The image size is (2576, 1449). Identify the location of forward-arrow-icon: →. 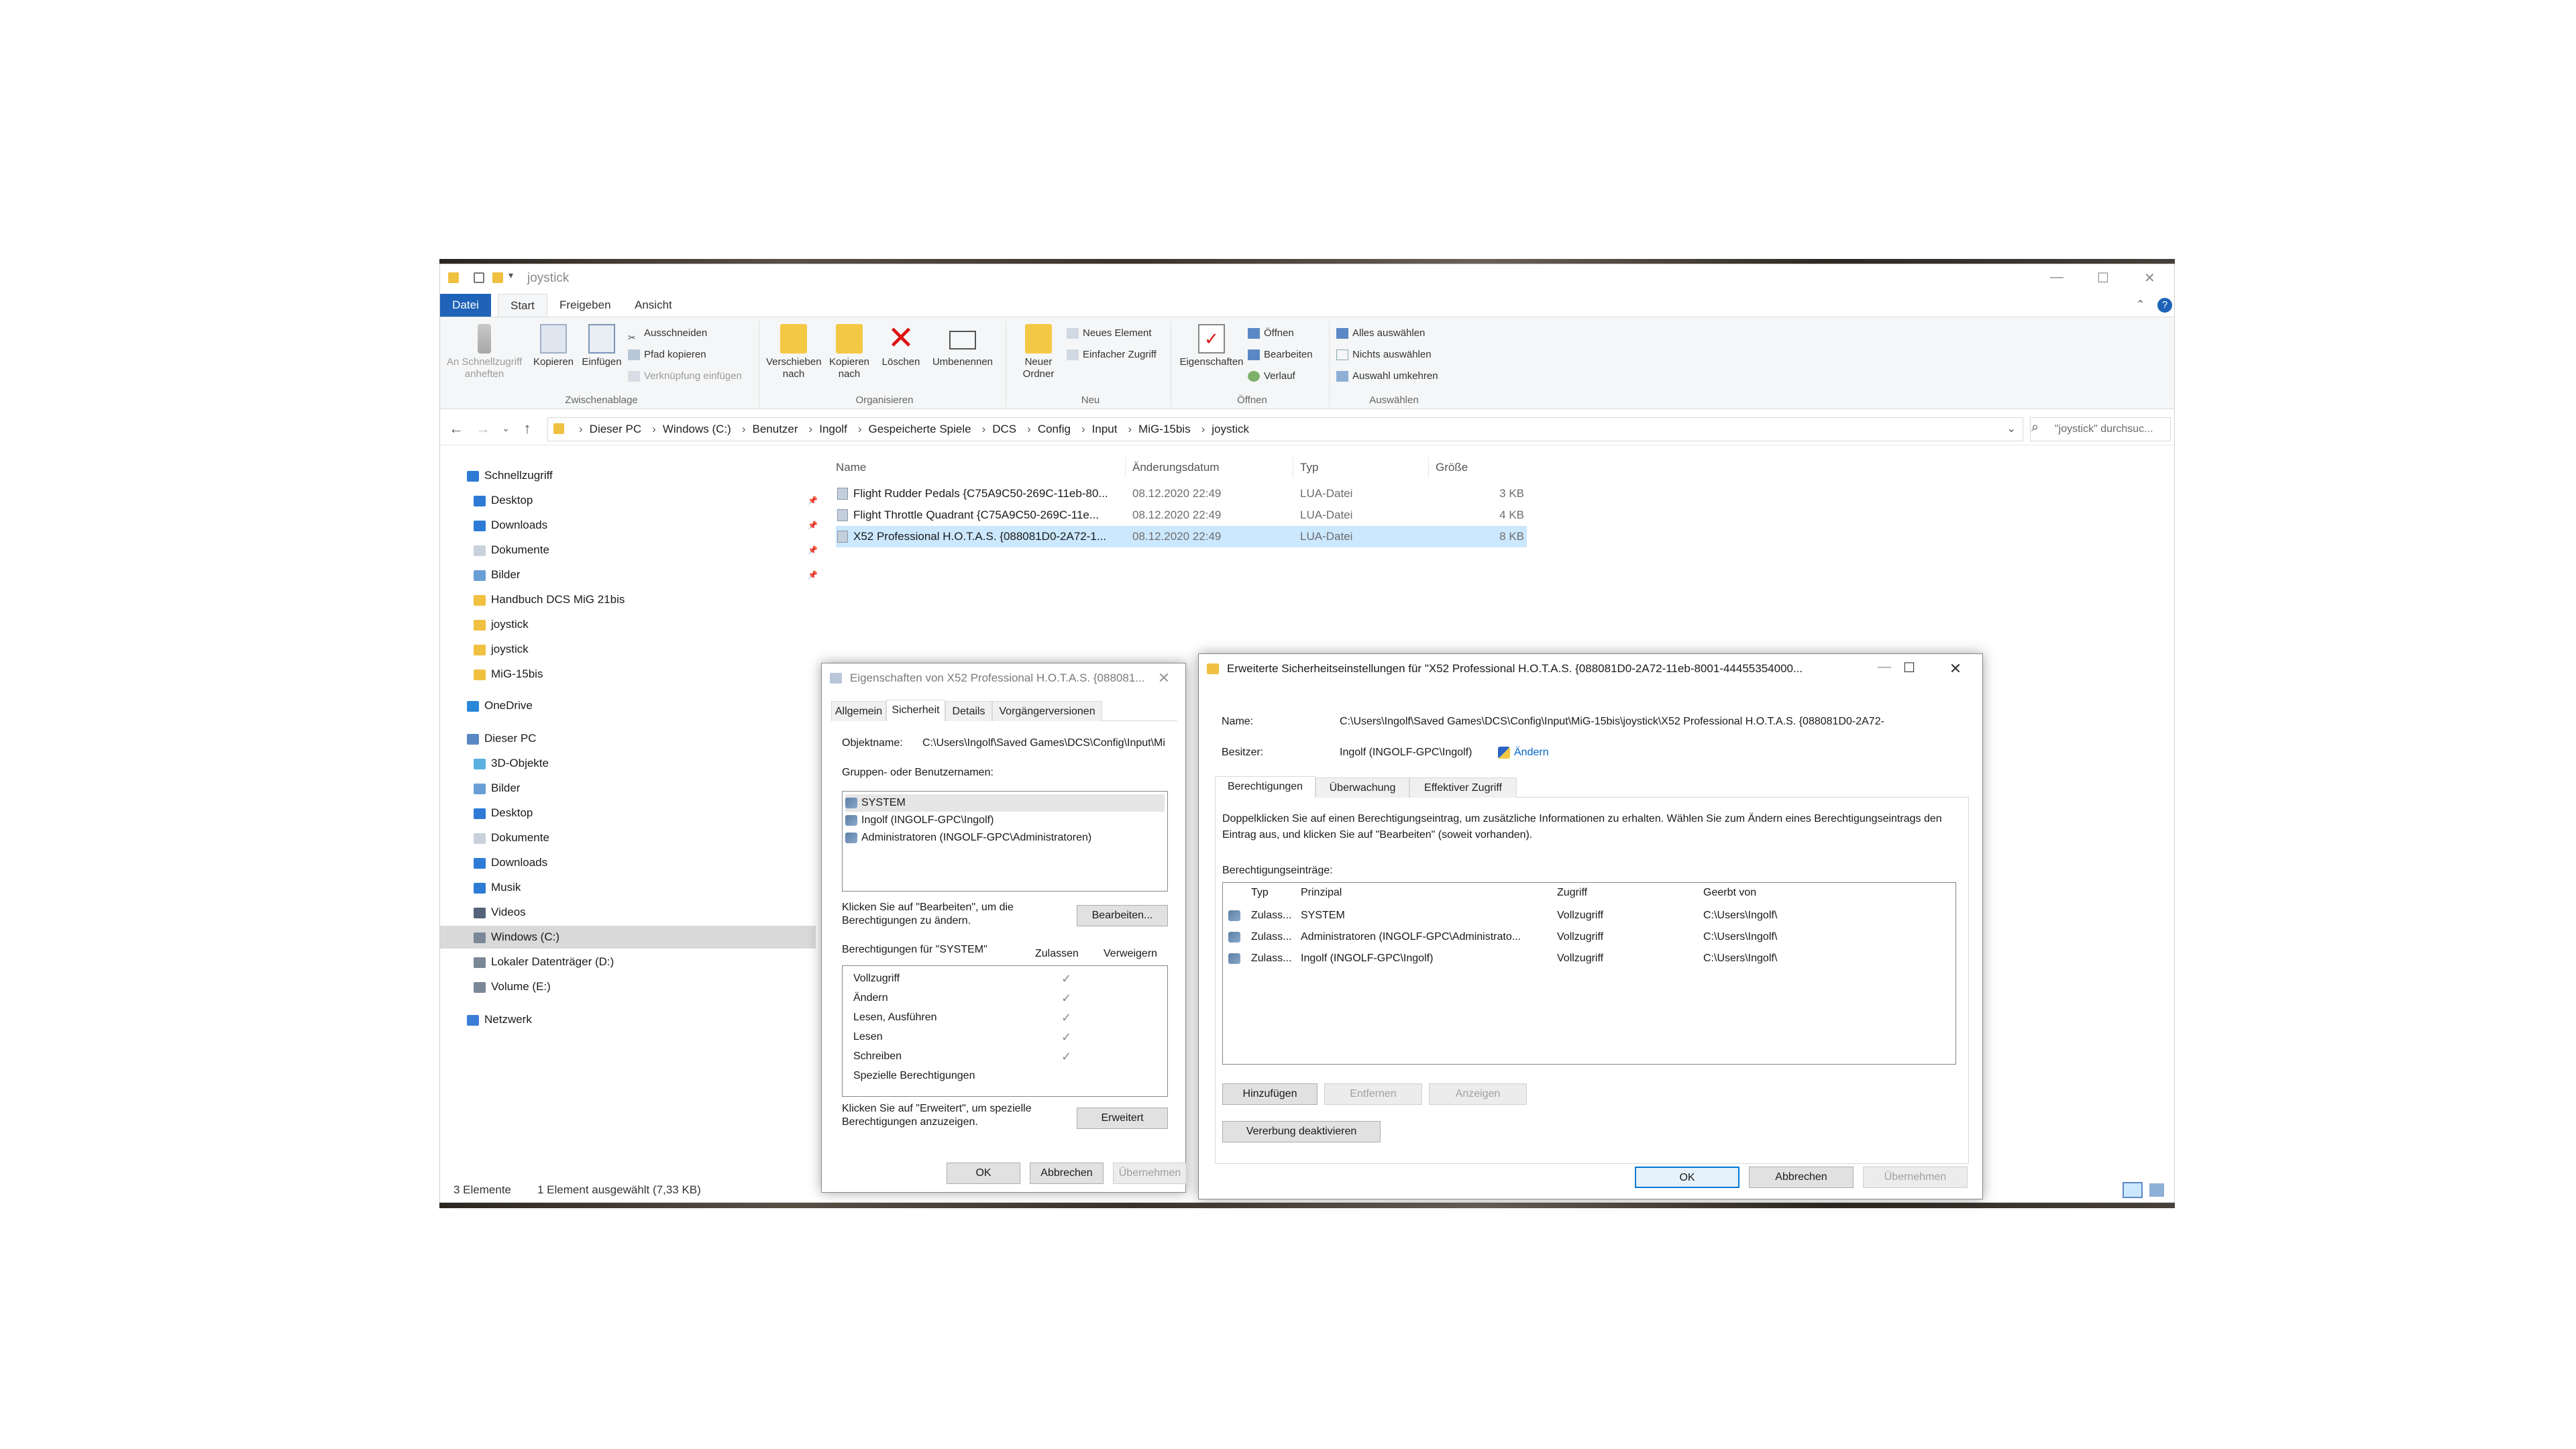
(483, 428).